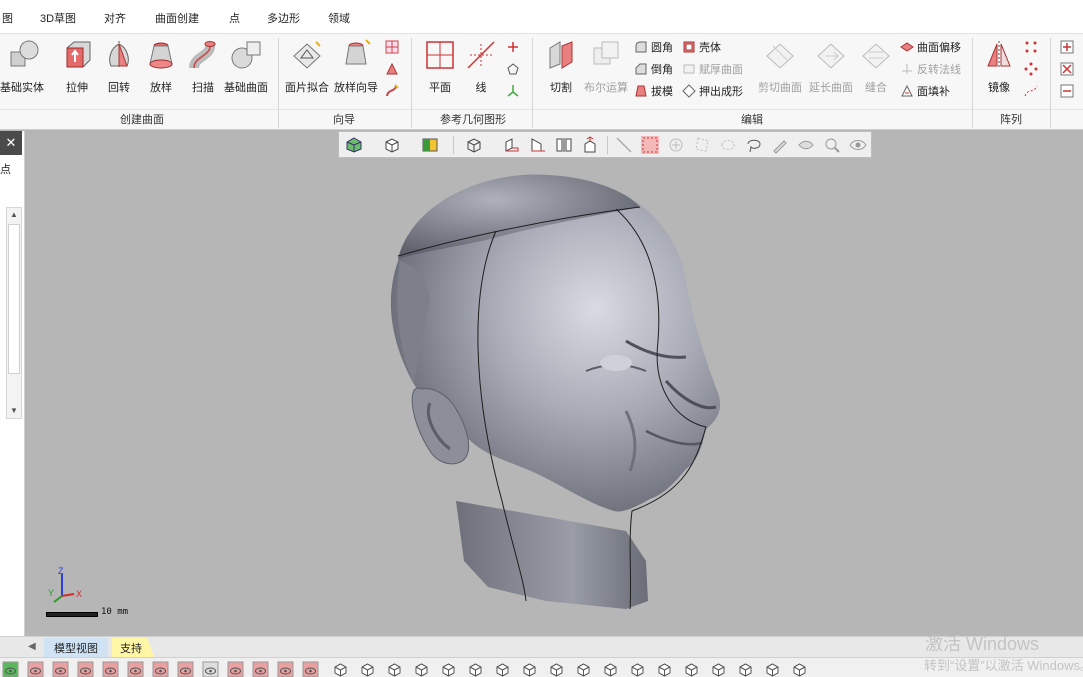  What do you see at coordinates (210, 669) in the screenshot?
I see `table-eye-icon` at bounding box center [210, 669].